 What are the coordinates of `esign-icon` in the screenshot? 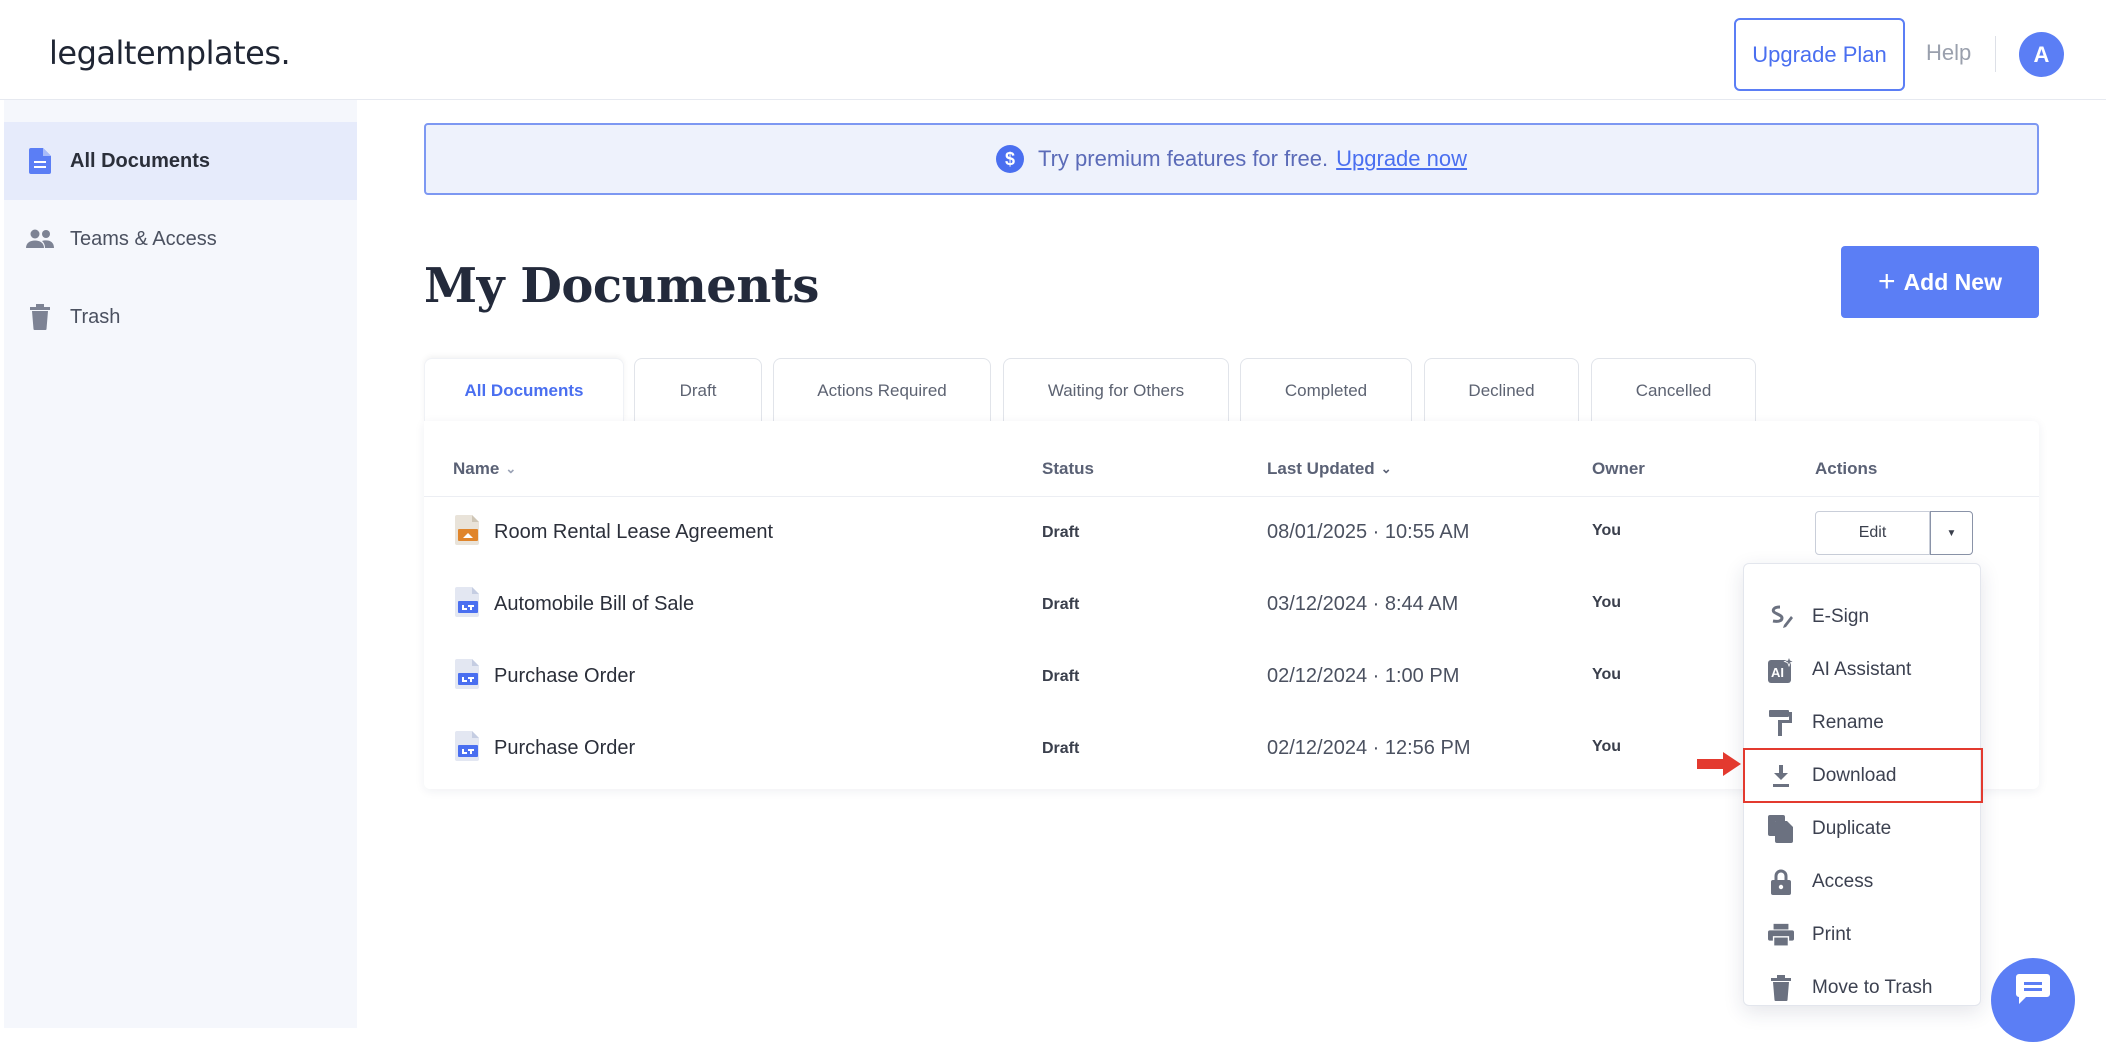 It's located at (1781, 617).